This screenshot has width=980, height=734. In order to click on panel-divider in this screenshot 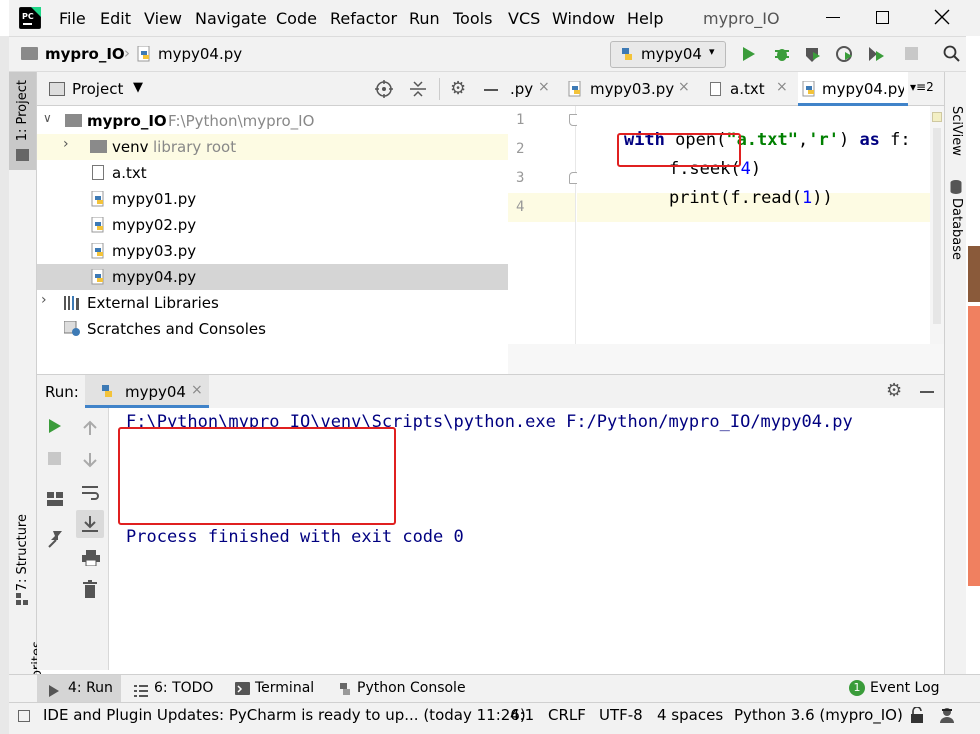, I will do `click(439, 89)`.